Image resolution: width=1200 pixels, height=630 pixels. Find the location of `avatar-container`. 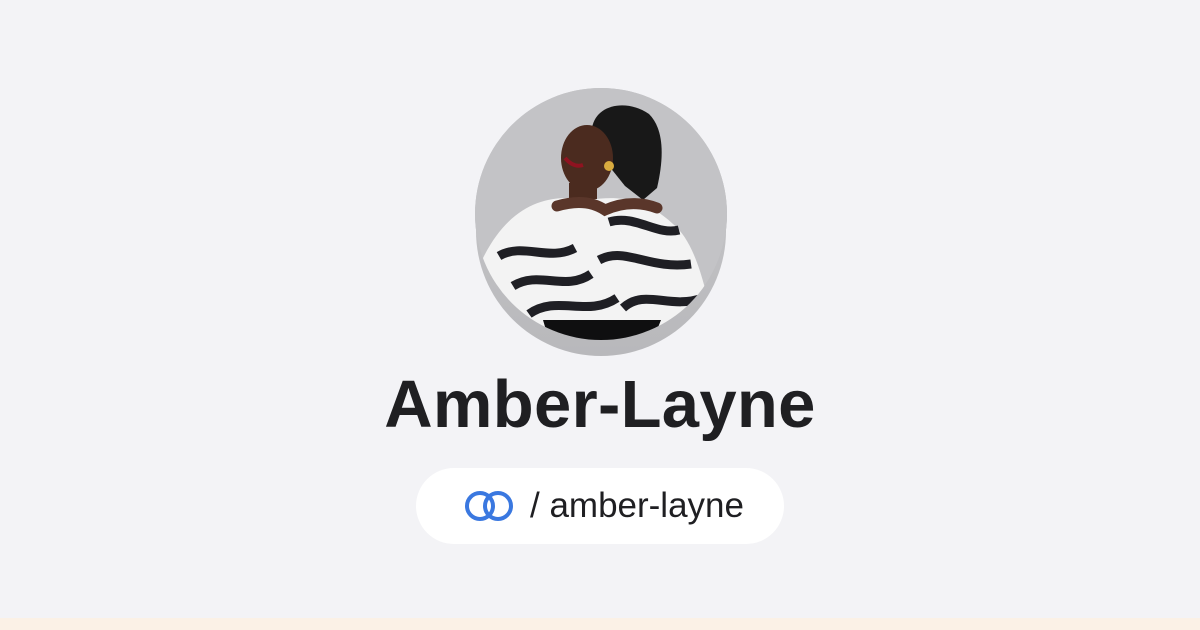

avatar-container is located at coordinates (601, 223).